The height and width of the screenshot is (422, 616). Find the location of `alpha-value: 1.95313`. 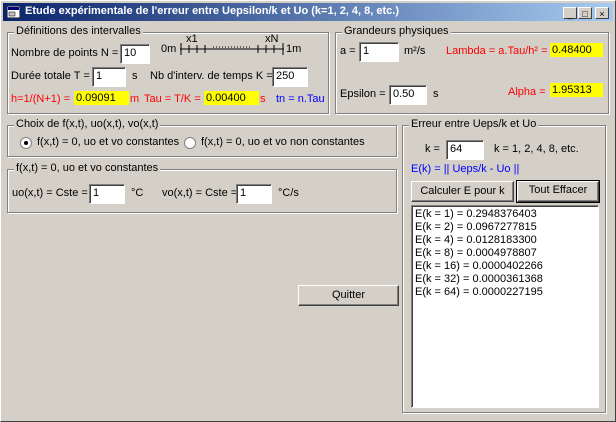

alpha-value: 1.95313 is located at coordinates (576, 90).